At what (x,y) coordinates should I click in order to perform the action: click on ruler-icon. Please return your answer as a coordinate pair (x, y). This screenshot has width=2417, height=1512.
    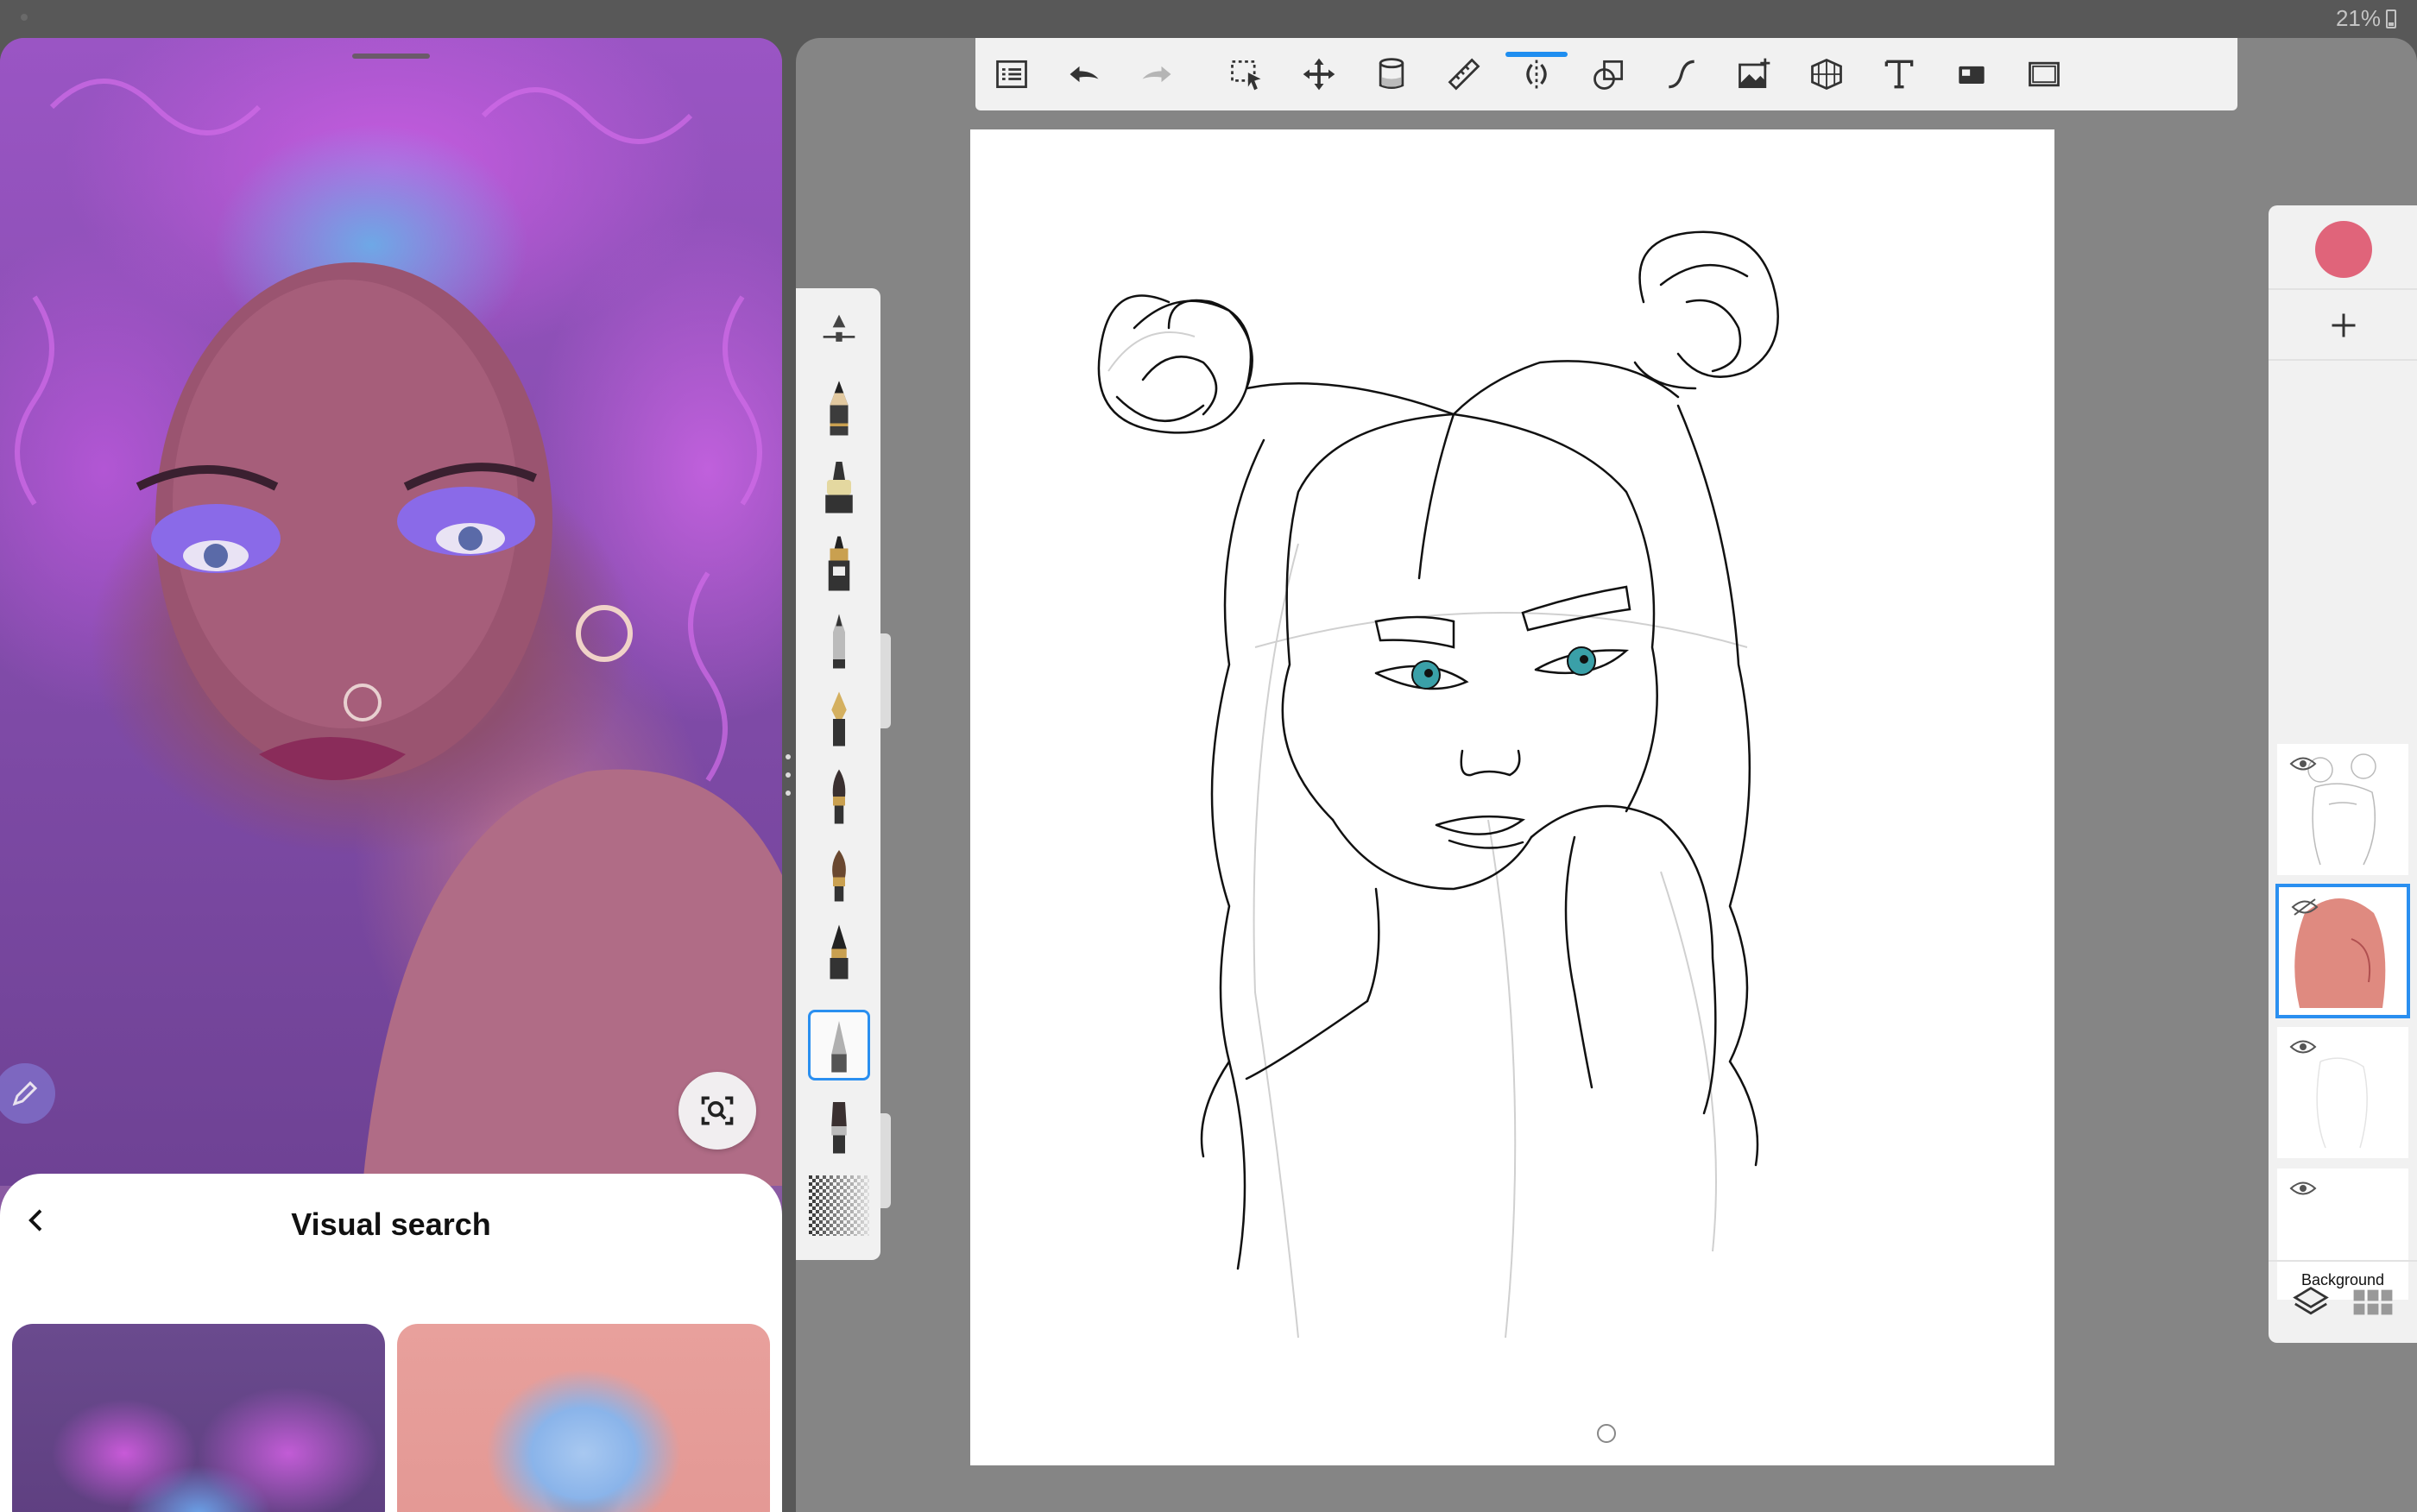
    Looking at the image, I should click on (1464, 75).